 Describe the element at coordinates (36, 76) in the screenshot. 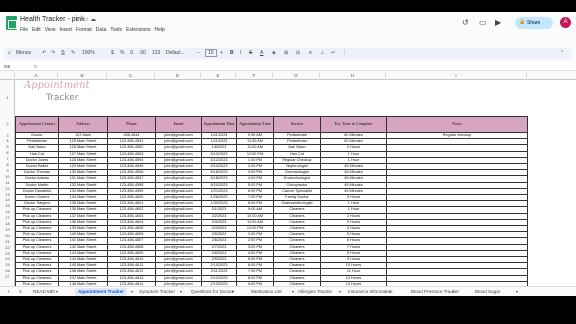

I see `column-header-a: A` at that location.